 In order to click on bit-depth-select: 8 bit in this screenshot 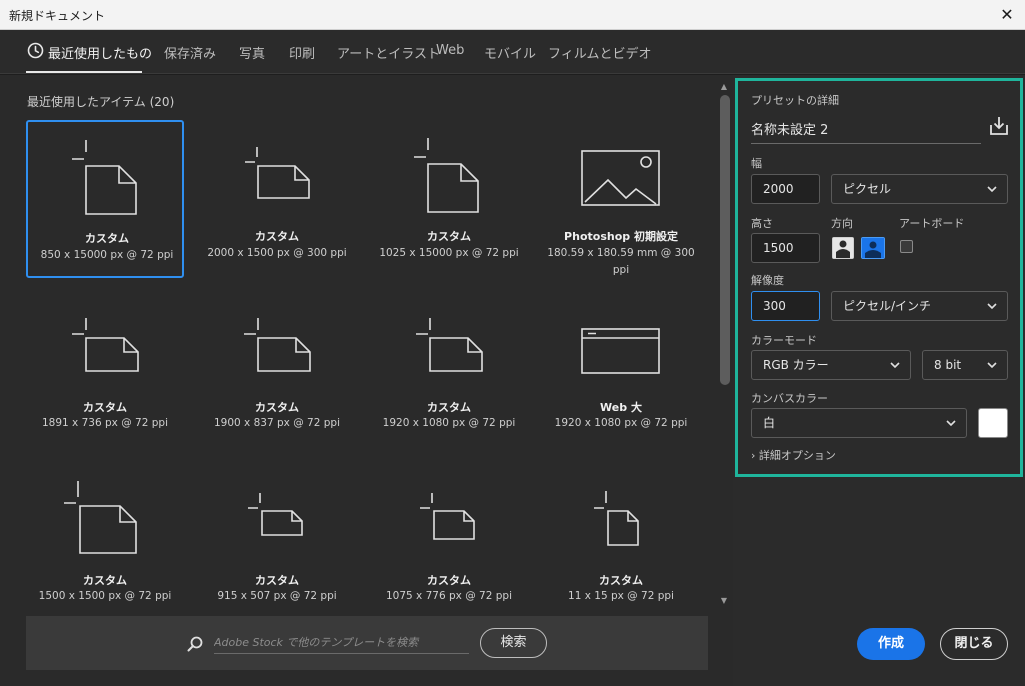, I will do `click(965, 365)`.